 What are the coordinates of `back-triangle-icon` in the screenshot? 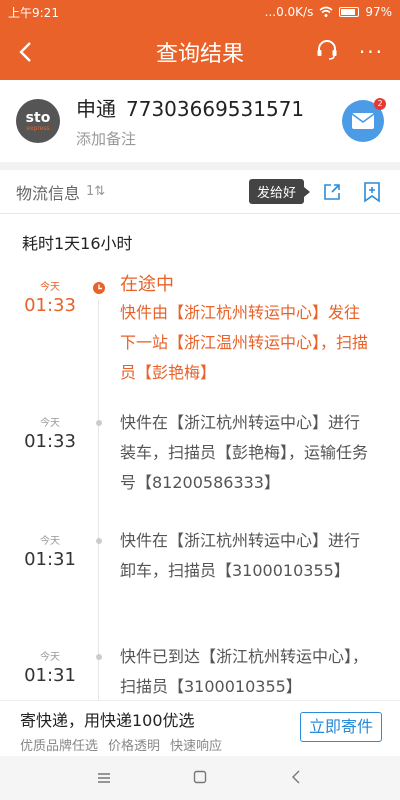 It's located at (296, 776).